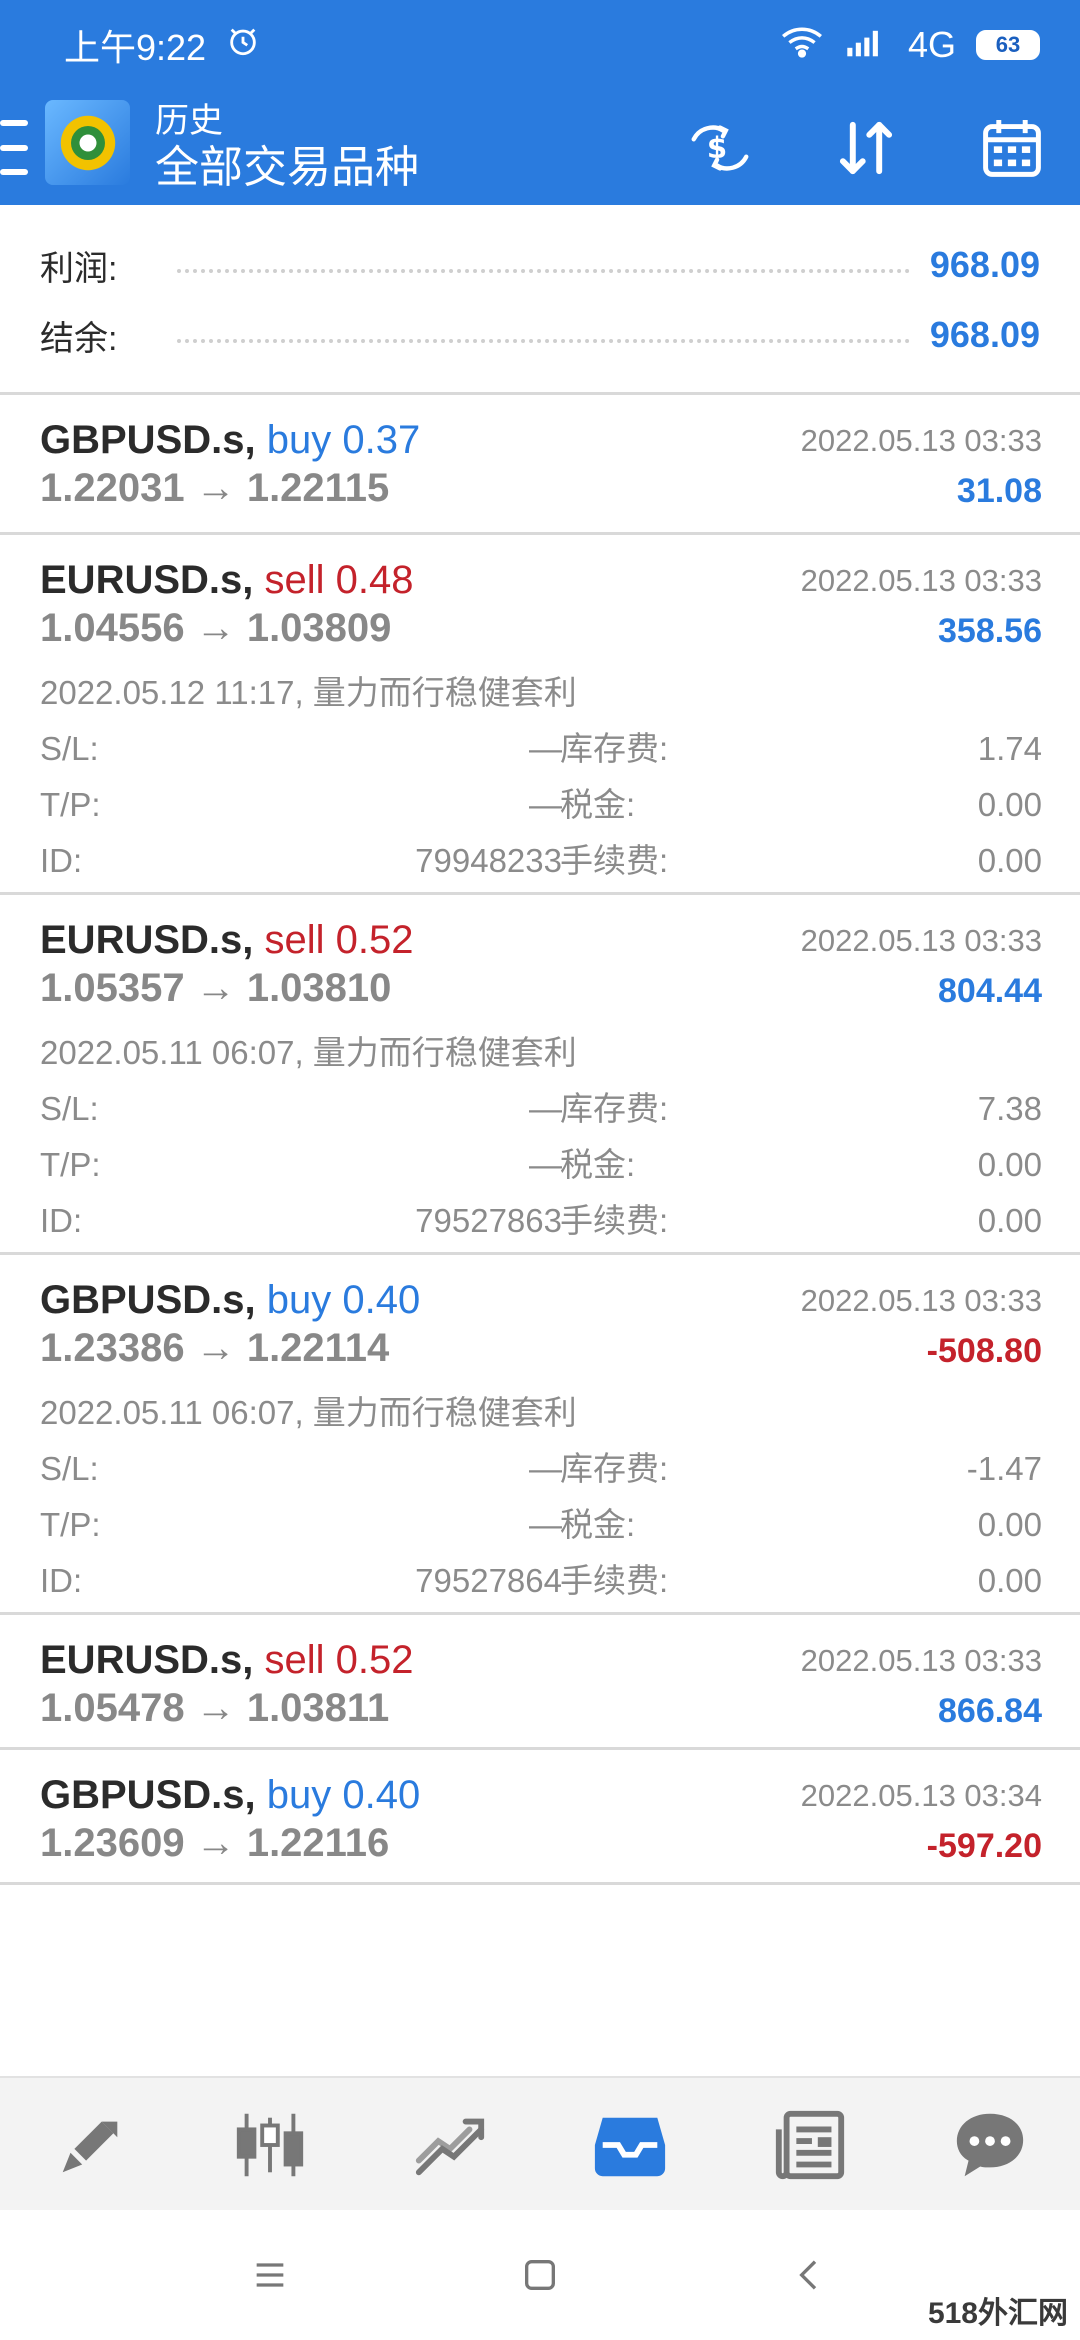  Describe the element at coordinates (215, 1708) in the screenshot. I see `trade-prices: 1.05478 → 1.03811` at that location.